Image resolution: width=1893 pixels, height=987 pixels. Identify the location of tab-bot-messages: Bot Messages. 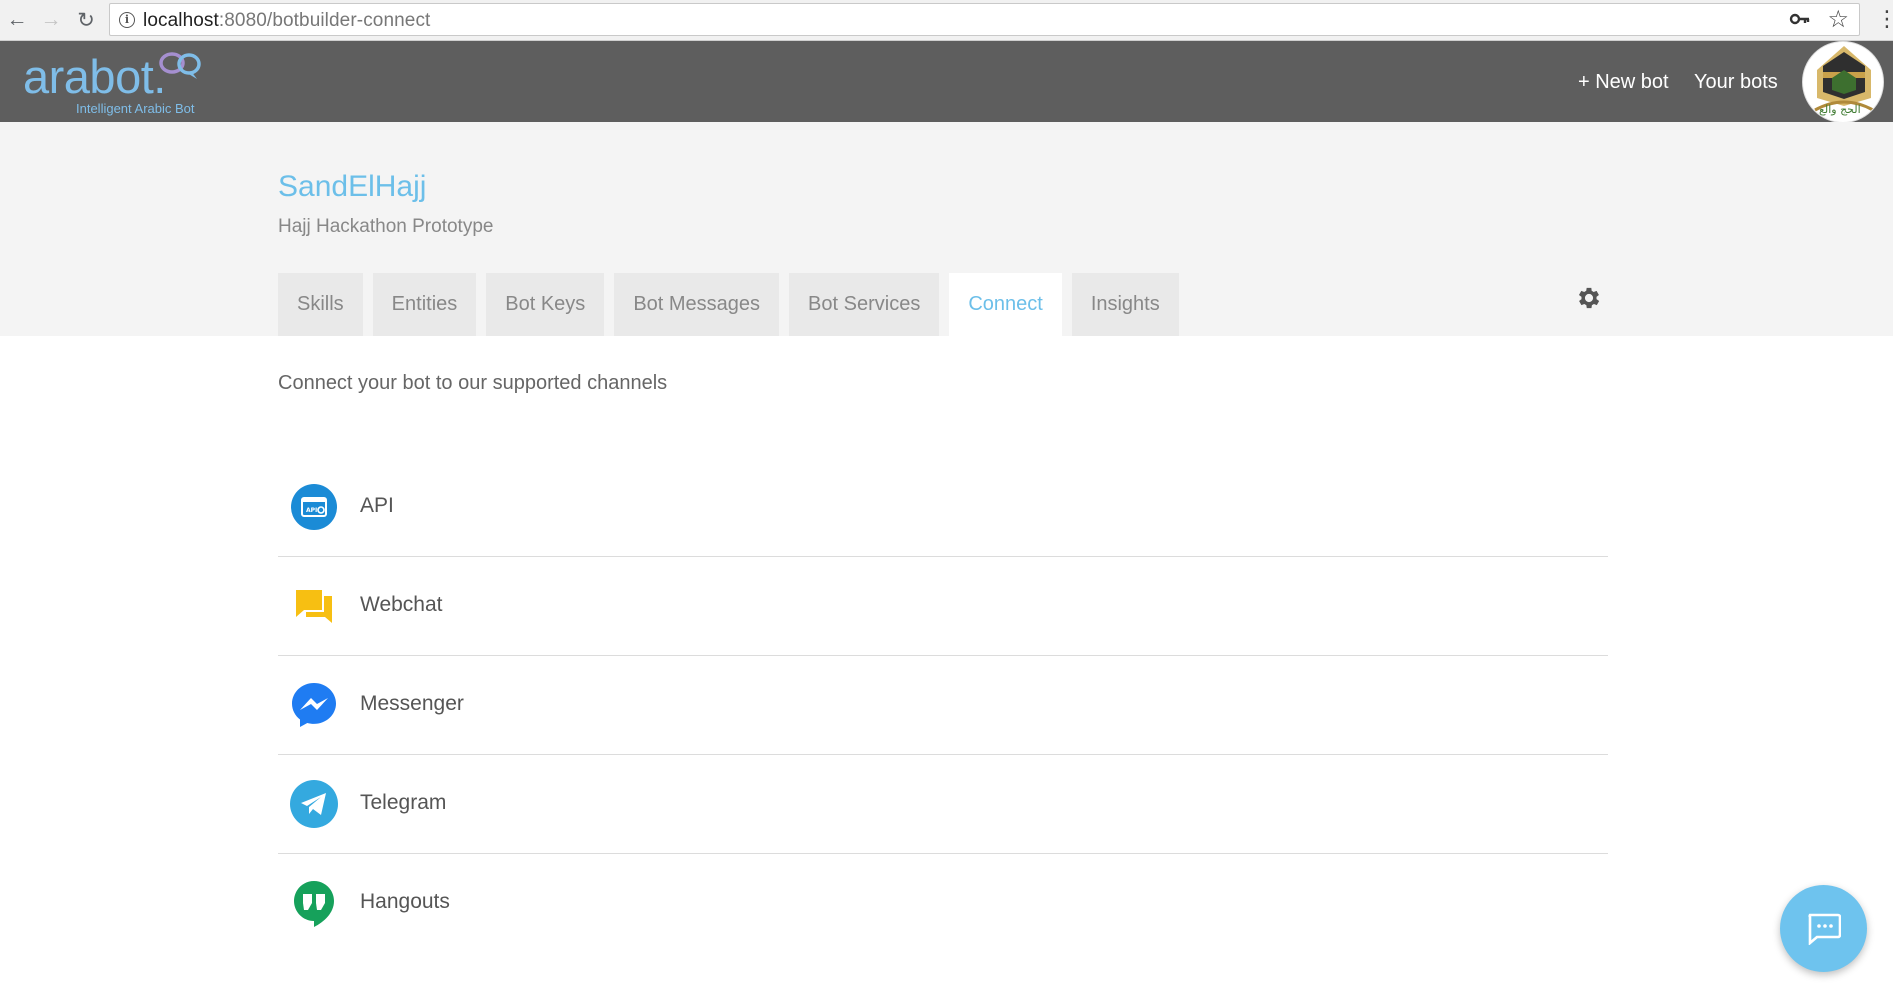
(697, 304).